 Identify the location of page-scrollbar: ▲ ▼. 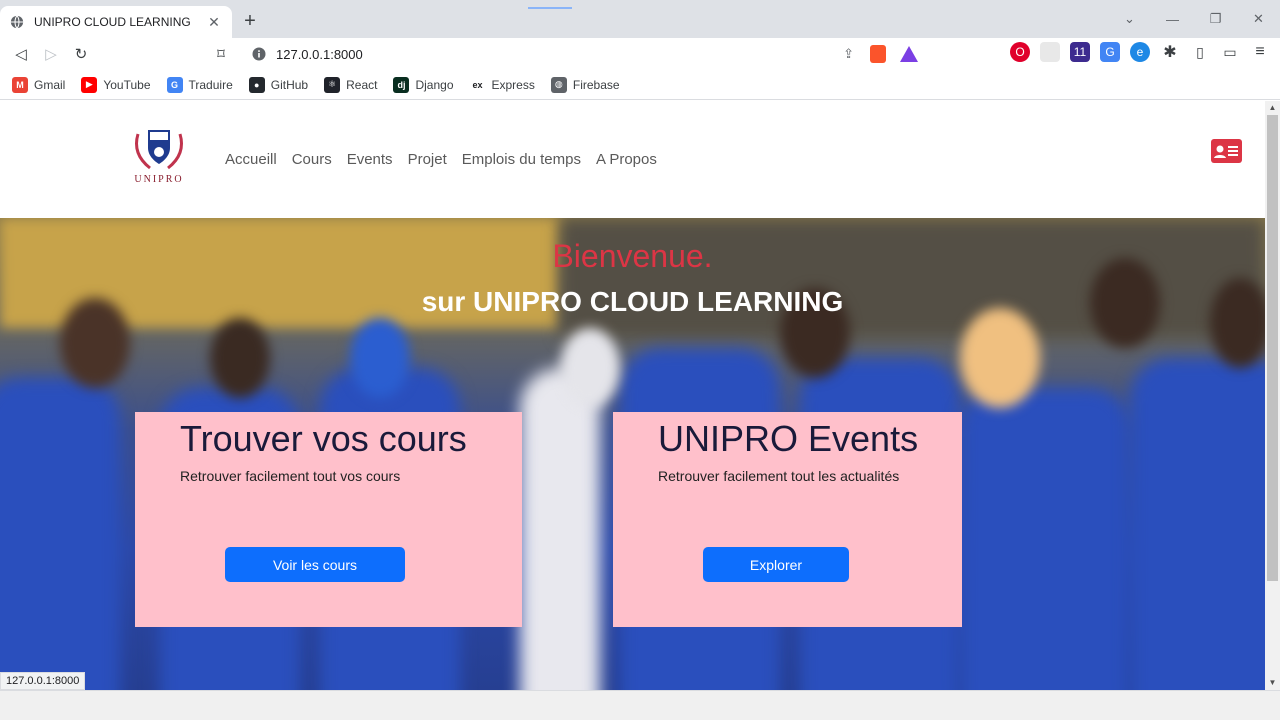
(1272, 395).